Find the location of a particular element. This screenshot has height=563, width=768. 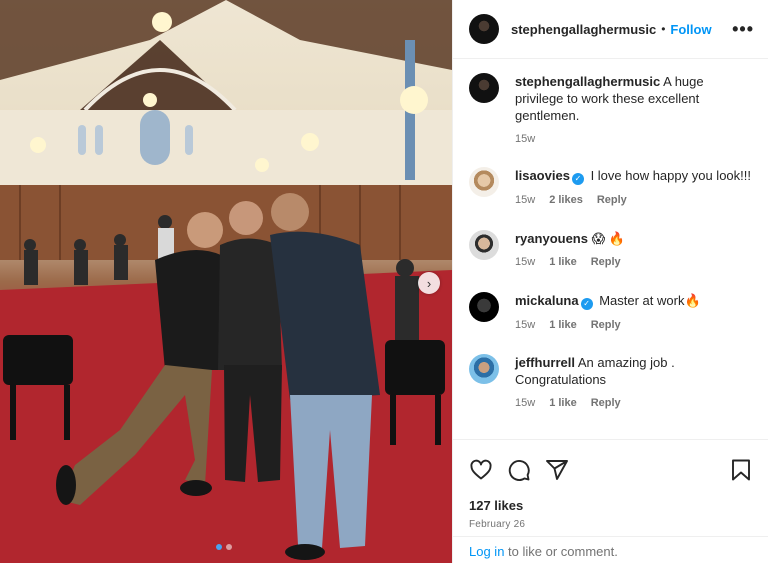

share-icon is located at coordinates (557, 470).